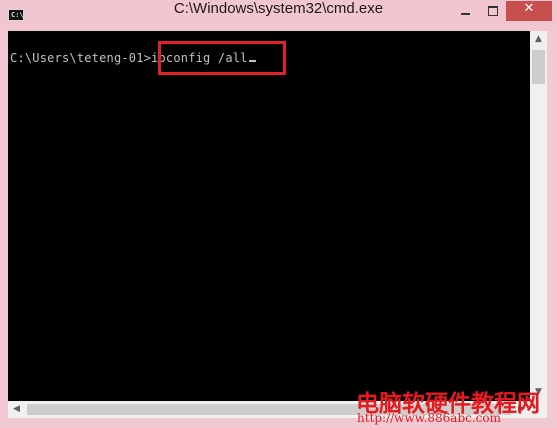 This screenshot has height=428, width=557. I want to click on console-prompt: C:\Users\teteng-01>, so click(81, 58).